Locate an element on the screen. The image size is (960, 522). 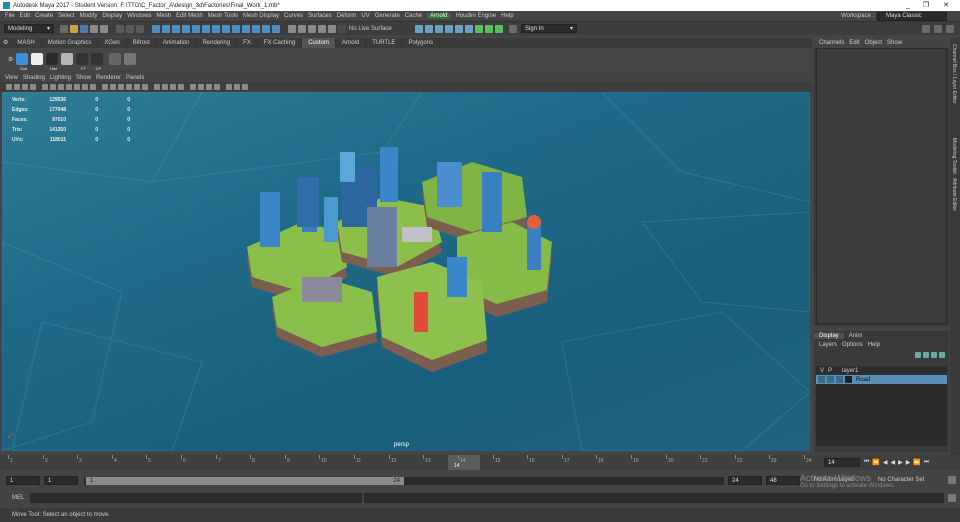
attribute-editor-toggle-icon is located at coordinates (938, 28).